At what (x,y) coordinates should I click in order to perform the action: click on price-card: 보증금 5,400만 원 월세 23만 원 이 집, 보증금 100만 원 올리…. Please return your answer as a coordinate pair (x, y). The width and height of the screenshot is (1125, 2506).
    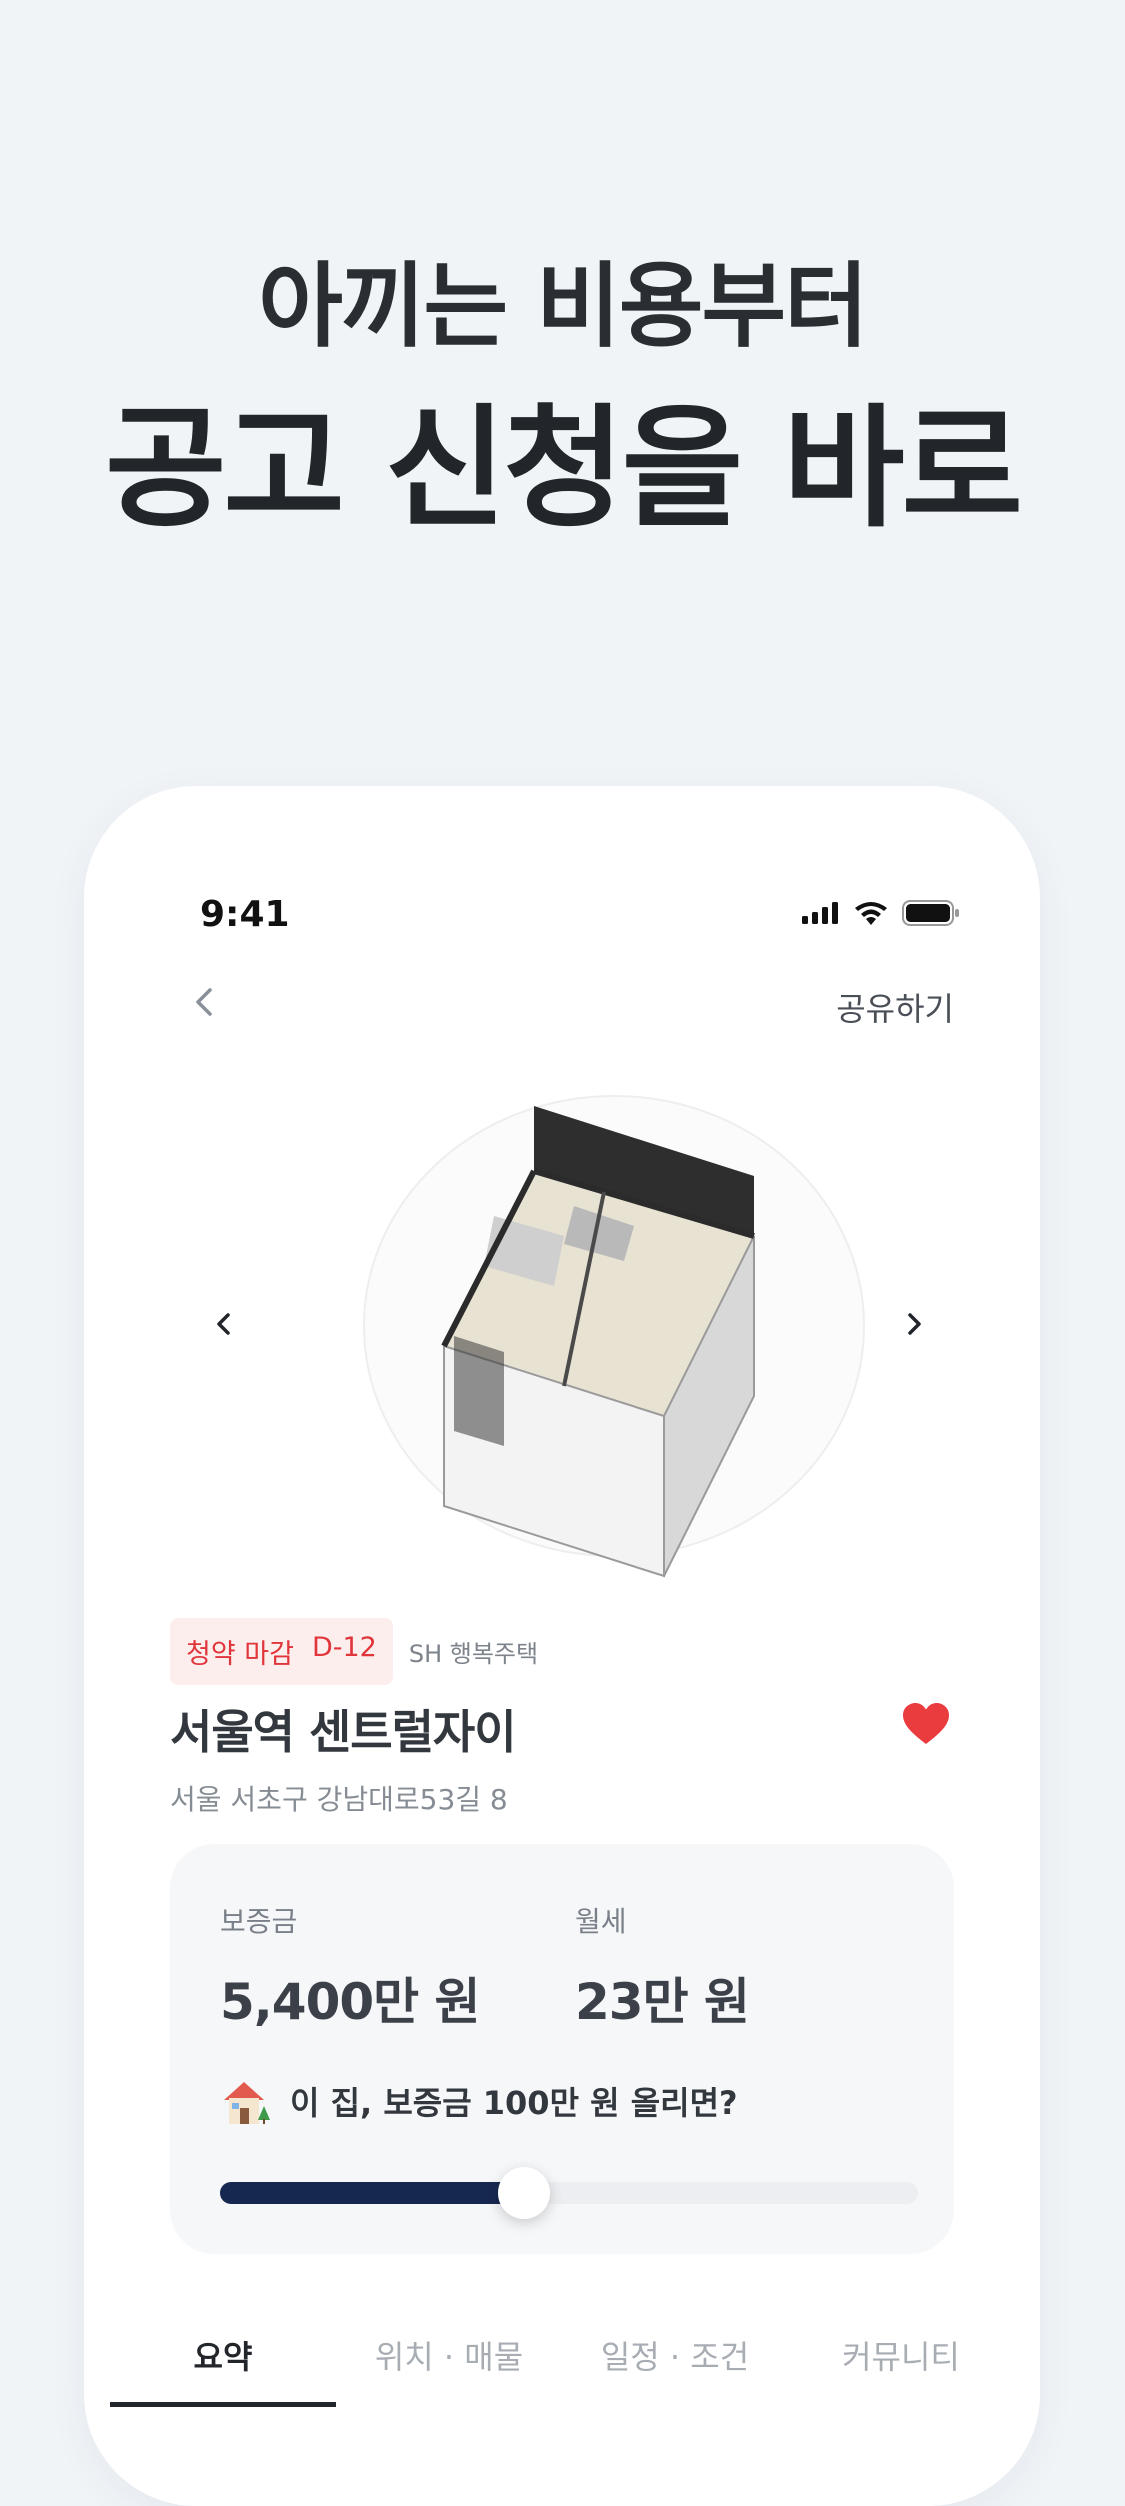
    Looking at the image, I should click on (562, 2049).